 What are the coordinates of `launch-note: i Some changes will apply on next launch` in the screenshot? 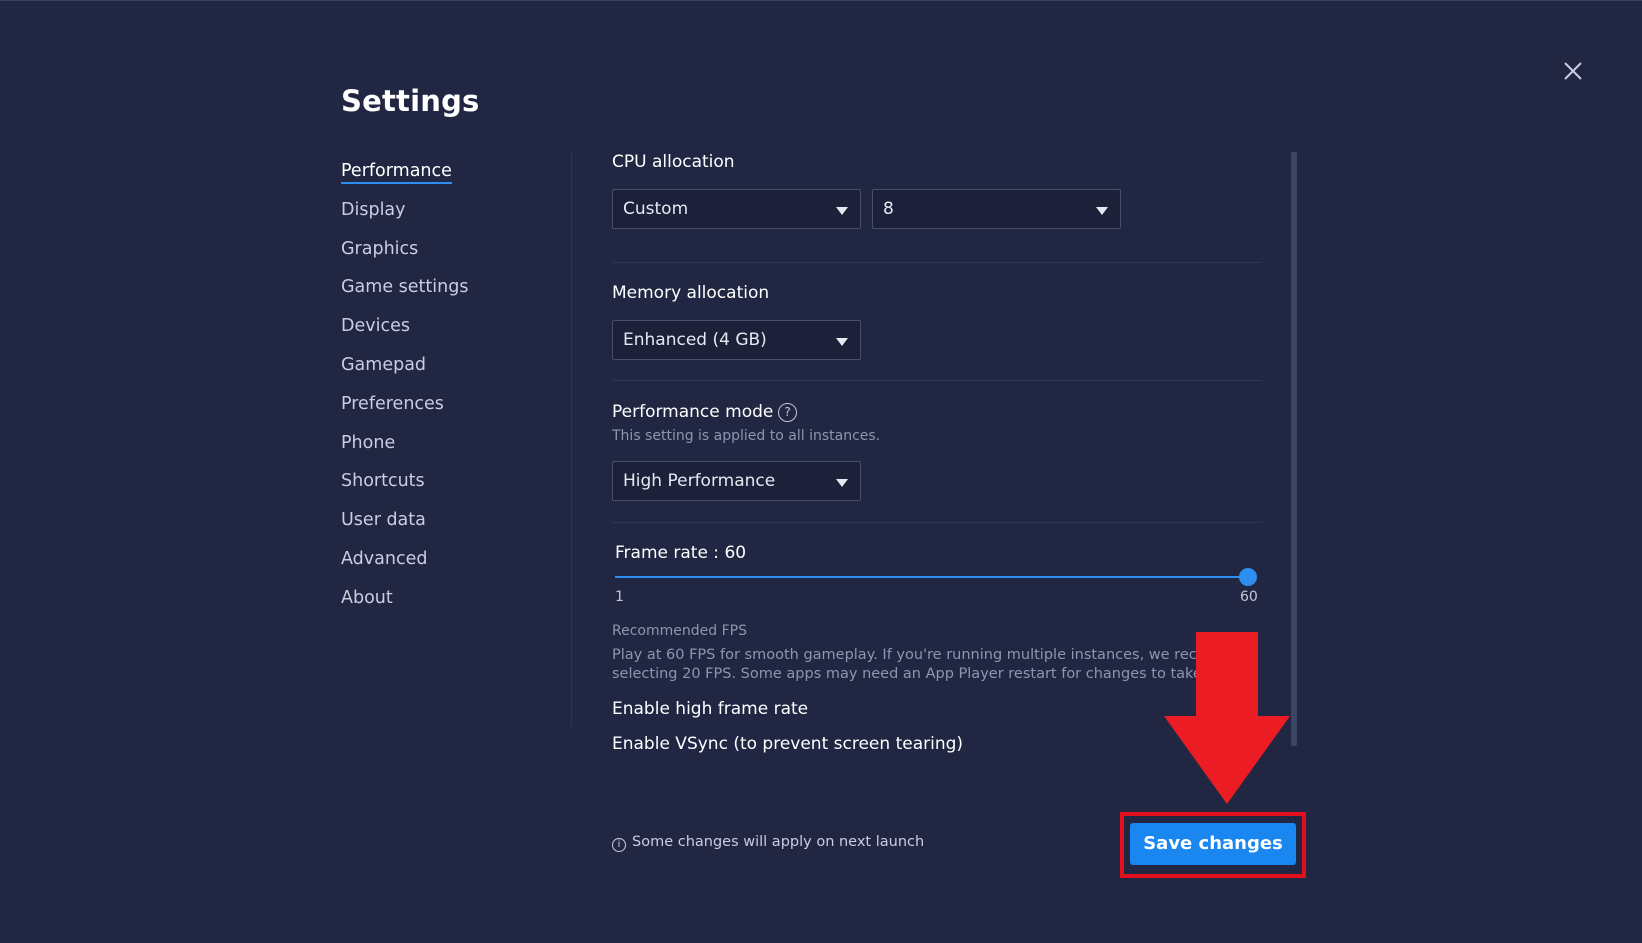 It's located at (768, 843).